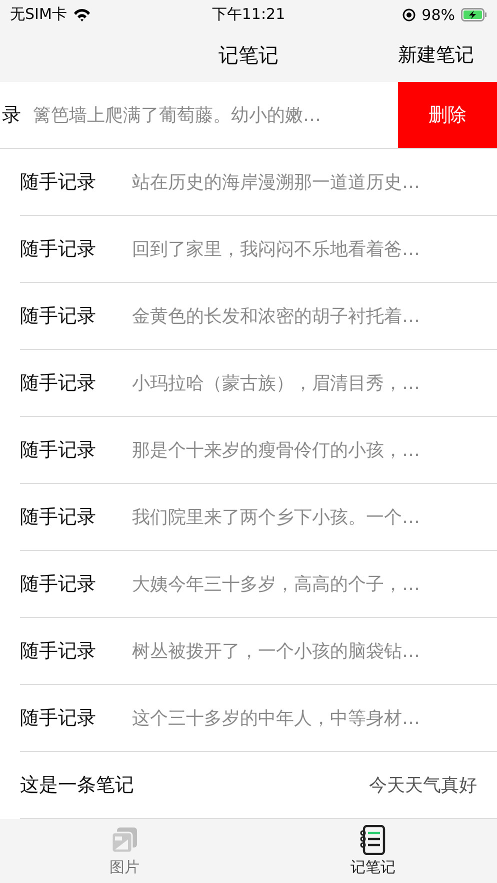 The height and width of the screenshot is (883, 497). Describe the element at coordinates (438, 15) in the screenshot. I see `battery-percent: 98%` at that location.